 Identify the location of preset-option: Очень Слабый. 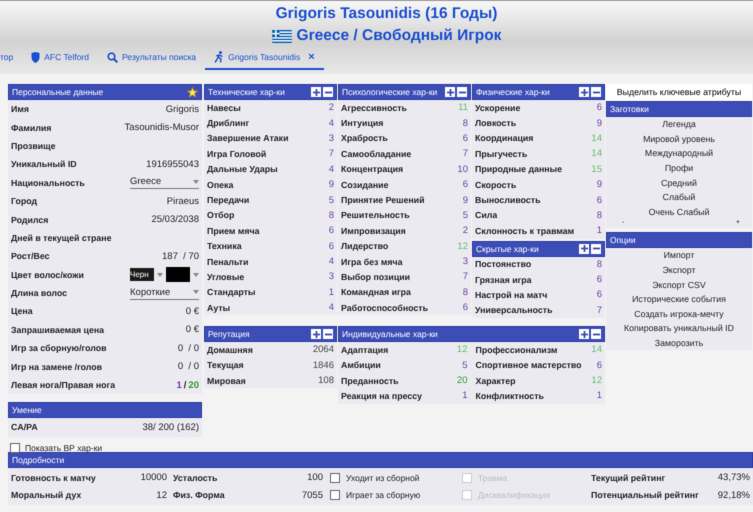
(679, 212).